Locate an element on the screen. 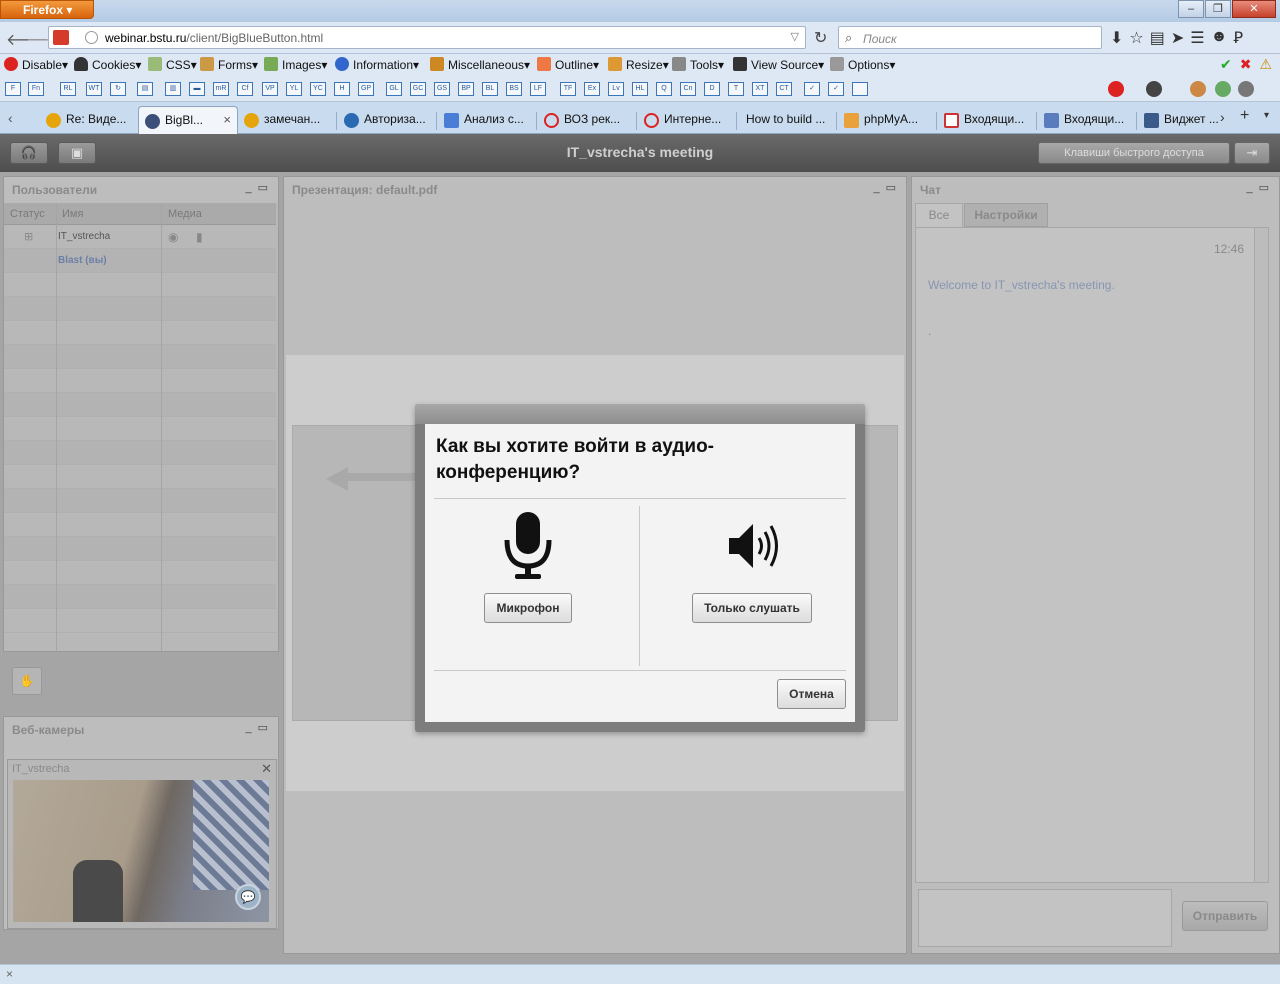 The width and height of the screenshot is (1280, 984). listen-only-button: Только слушать is located at coordinates (752, 608).